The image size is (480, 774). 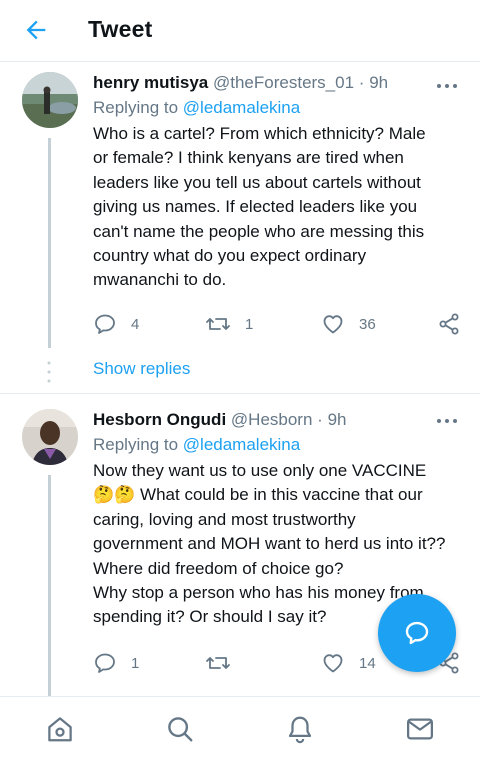 I want to click on messages-icon, so click(x=420, y=729).